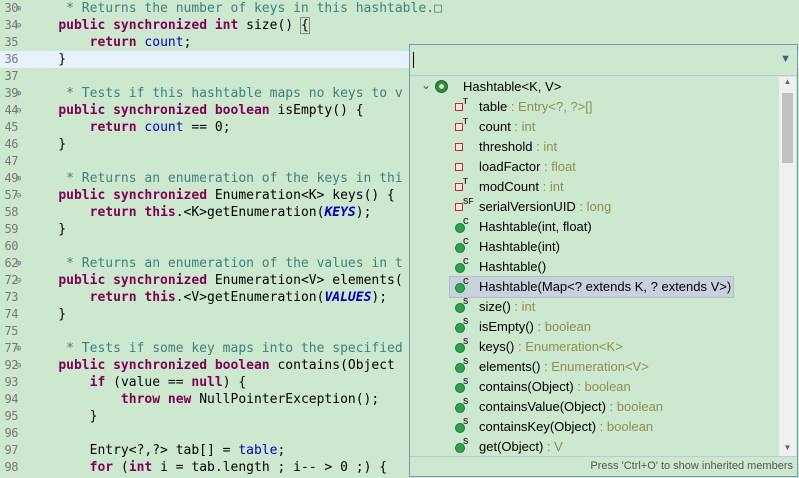 This screenshot has width=799, height=478. Describe the element at coordinates (168, 382) in the screenshot. I see `code-text: if (value == null) {` at that location.